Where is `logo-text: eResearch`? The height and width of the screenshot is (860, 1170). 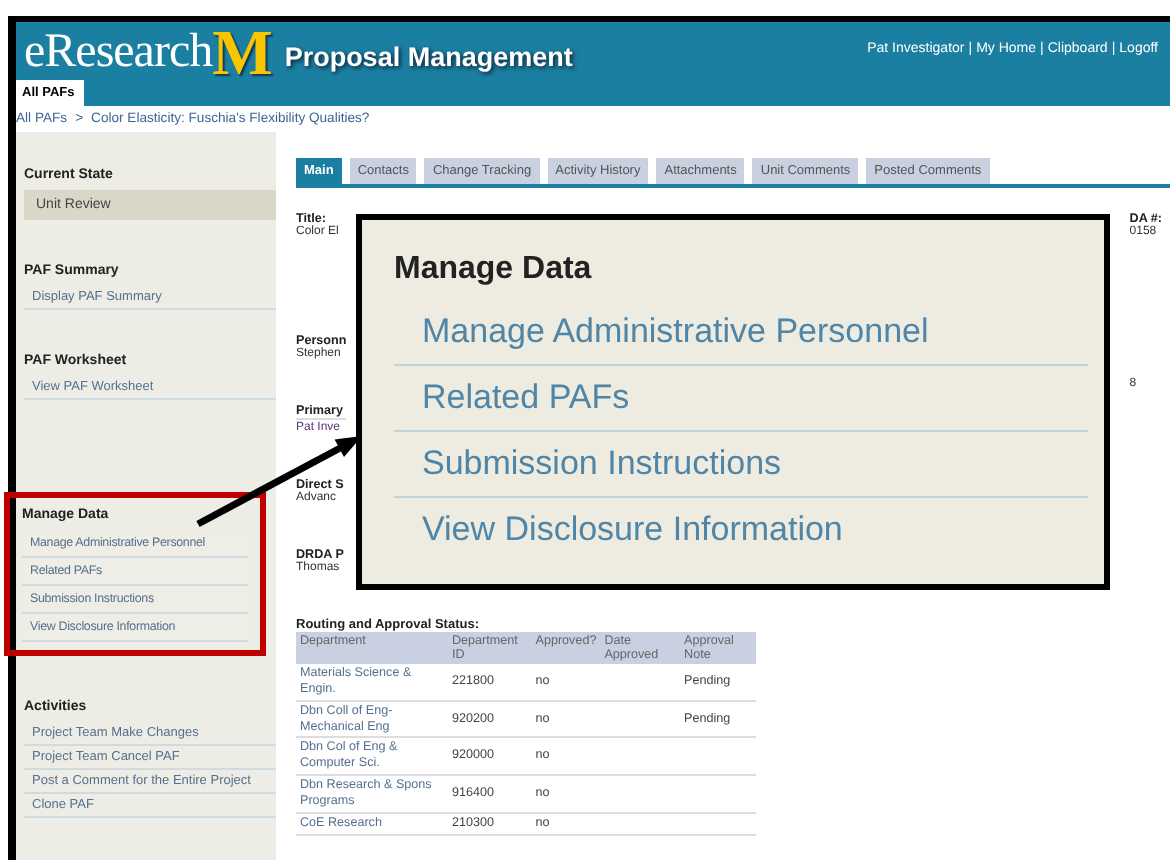
logo-text: eResearch is located at coordinates (118, 52).